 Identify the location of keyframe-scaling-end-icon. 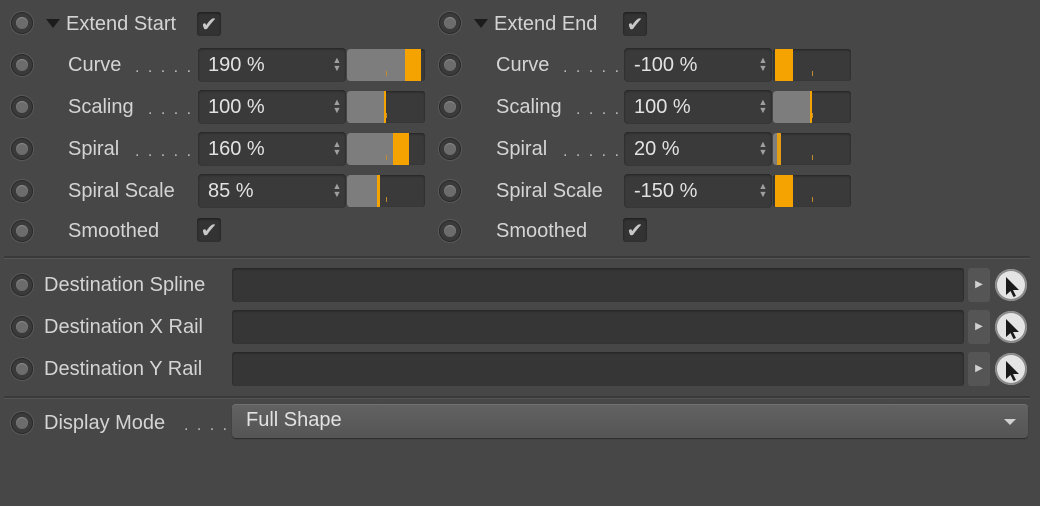
(450, 107).